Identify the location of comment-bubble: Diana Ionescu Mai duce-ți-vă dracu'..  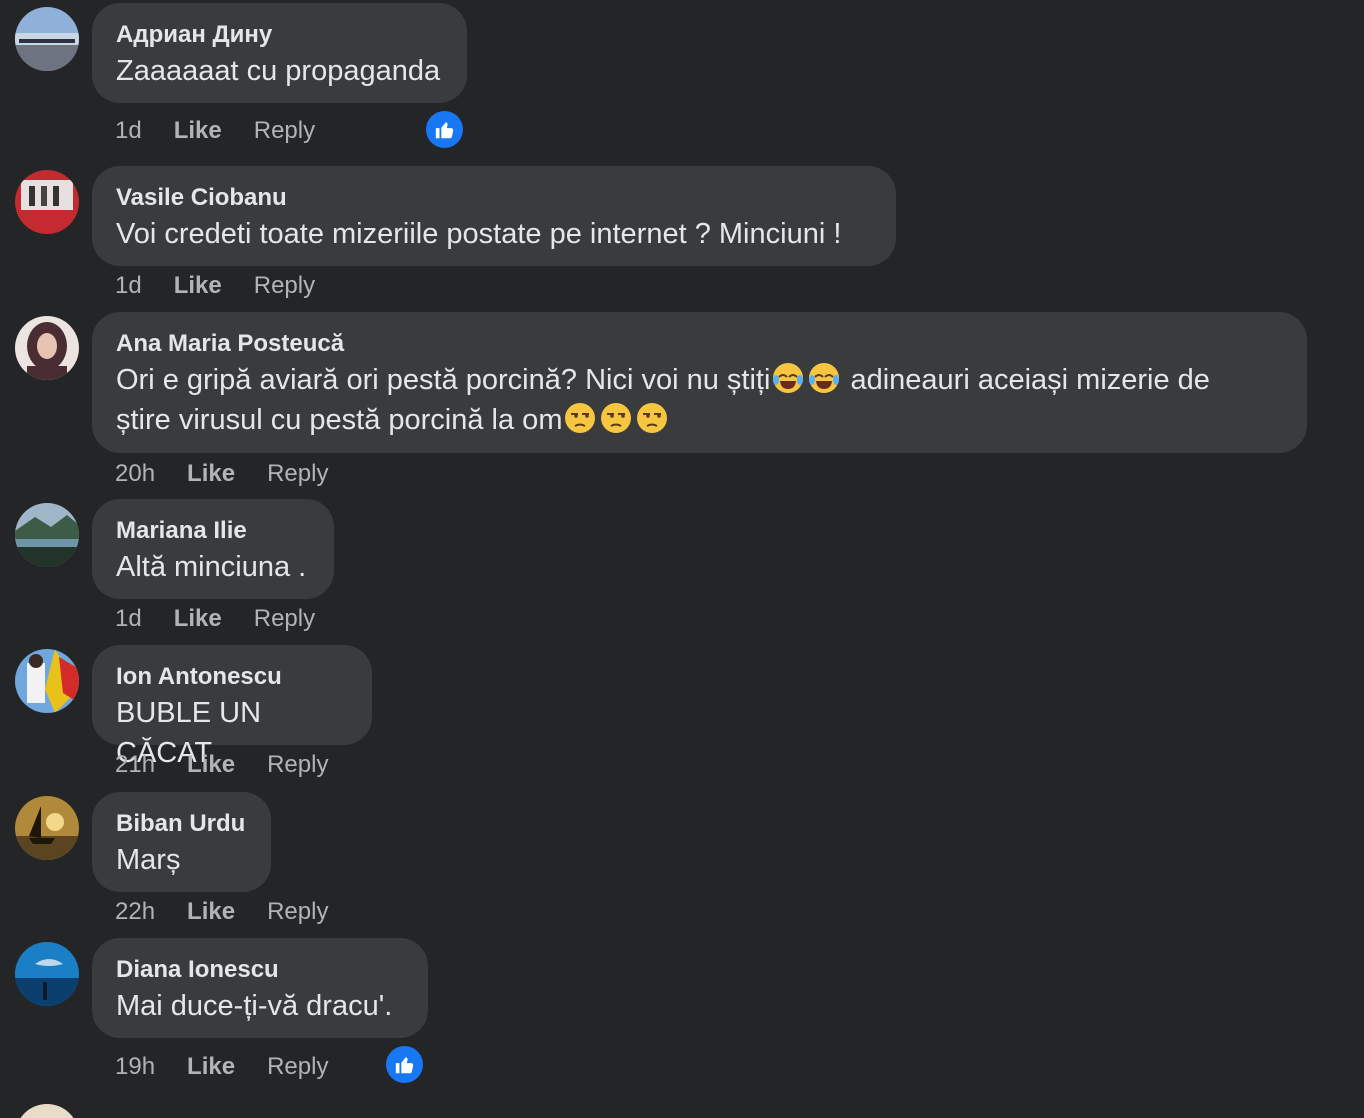
(260, 988).